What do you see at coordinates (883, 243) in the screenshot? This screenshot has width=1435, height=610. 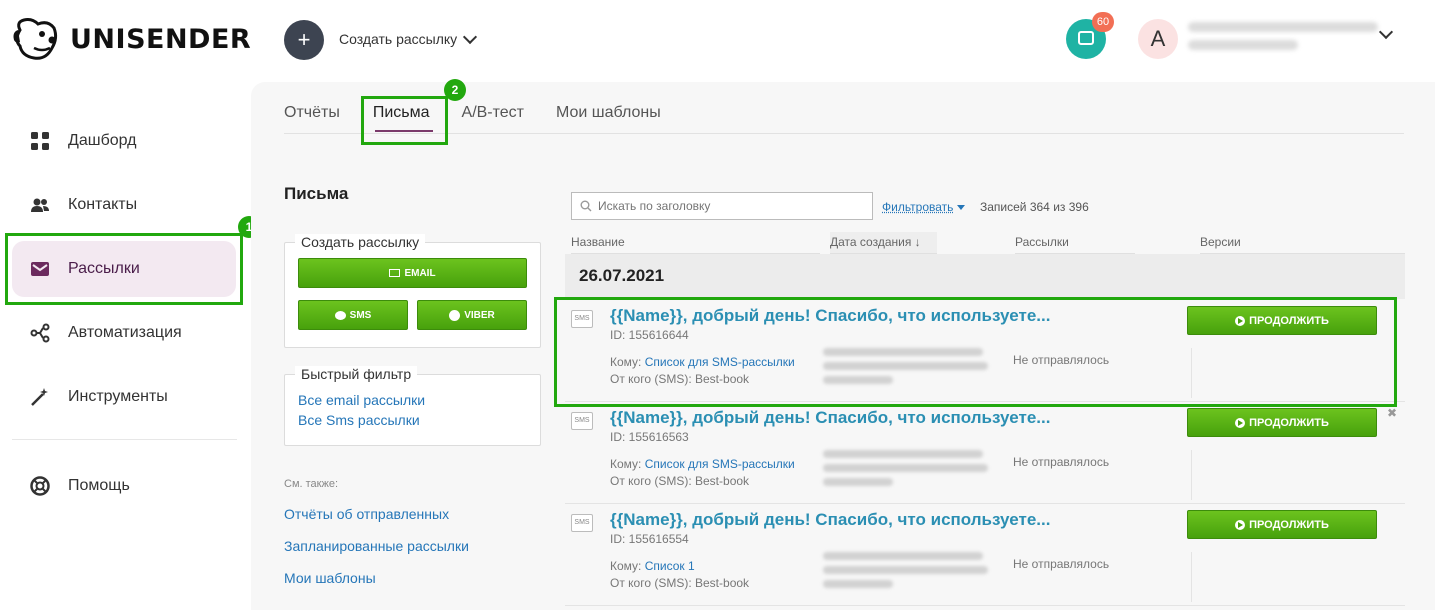 I see `column-header-date: Дата создания ↓` at bounding box center [883, 243].